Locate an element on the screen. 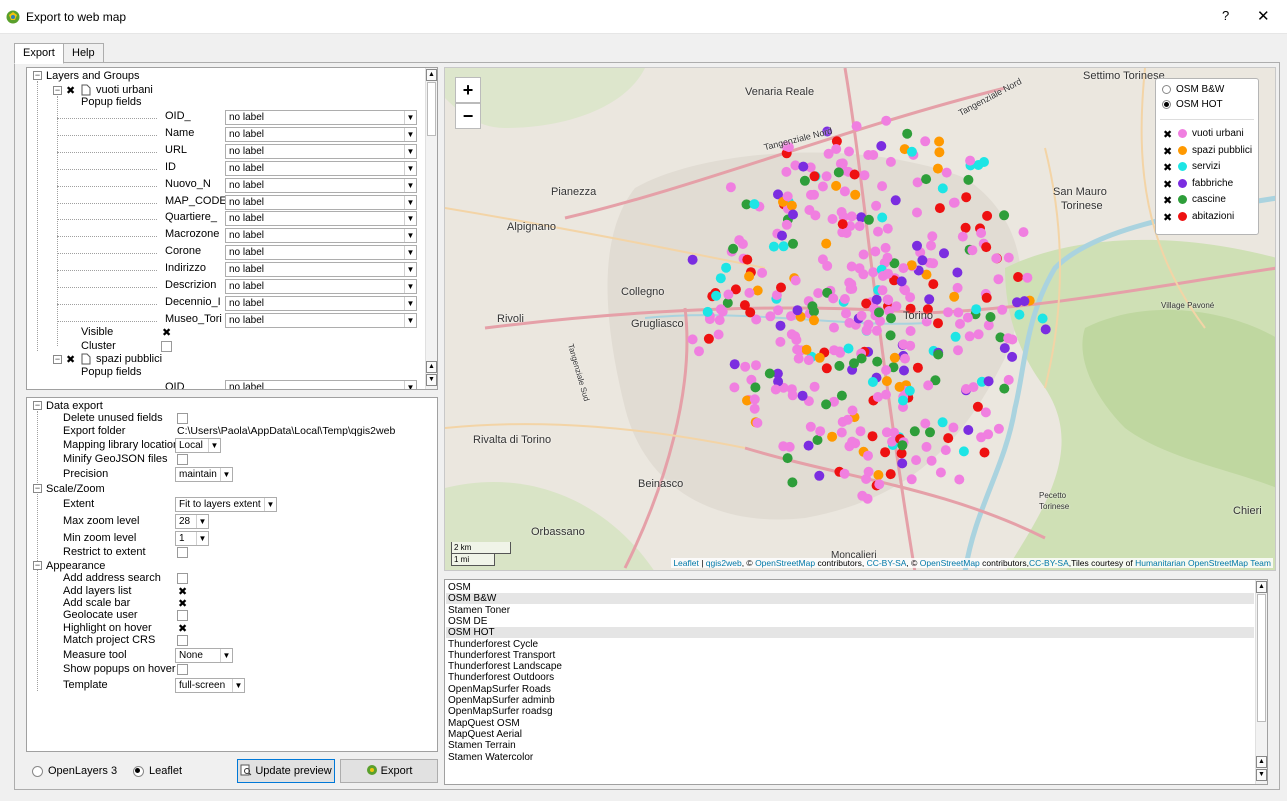 The height and width of the screenshot is (801, 1287). match-crs-checkbox is located at coordinates (182, 640).